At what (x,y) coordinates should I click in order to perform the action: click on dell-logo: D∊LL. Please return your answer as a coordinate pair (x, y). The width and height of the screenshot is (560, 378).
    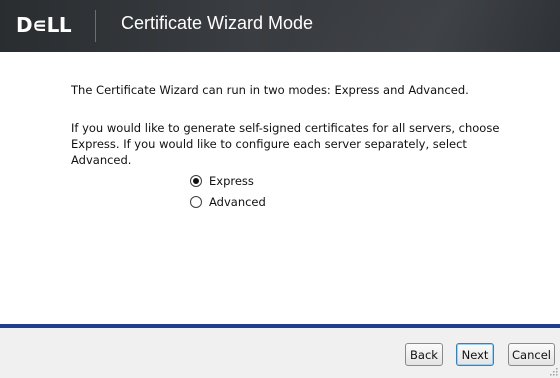
    Looking at the image, I should click on (44, 25).